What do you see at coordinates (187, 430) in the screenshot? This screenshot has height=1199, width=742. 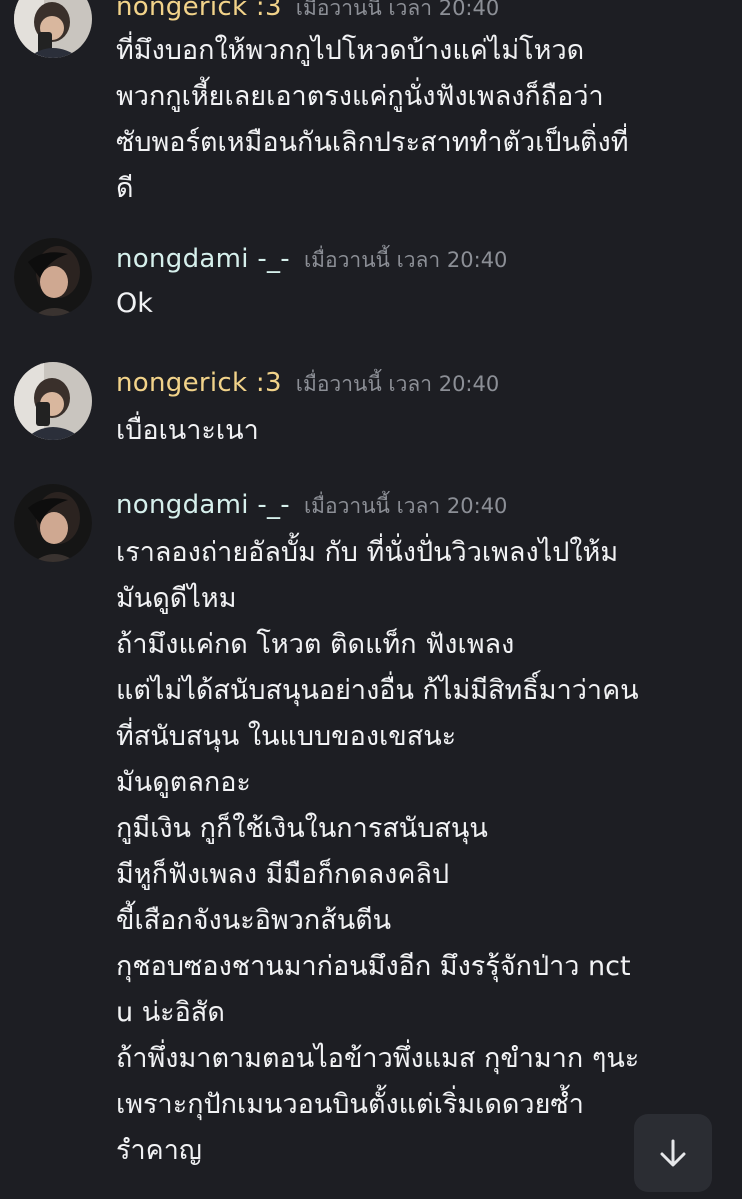 I see `message-line: เบื่อเนาะเนา` at bounding box center [187, 430].